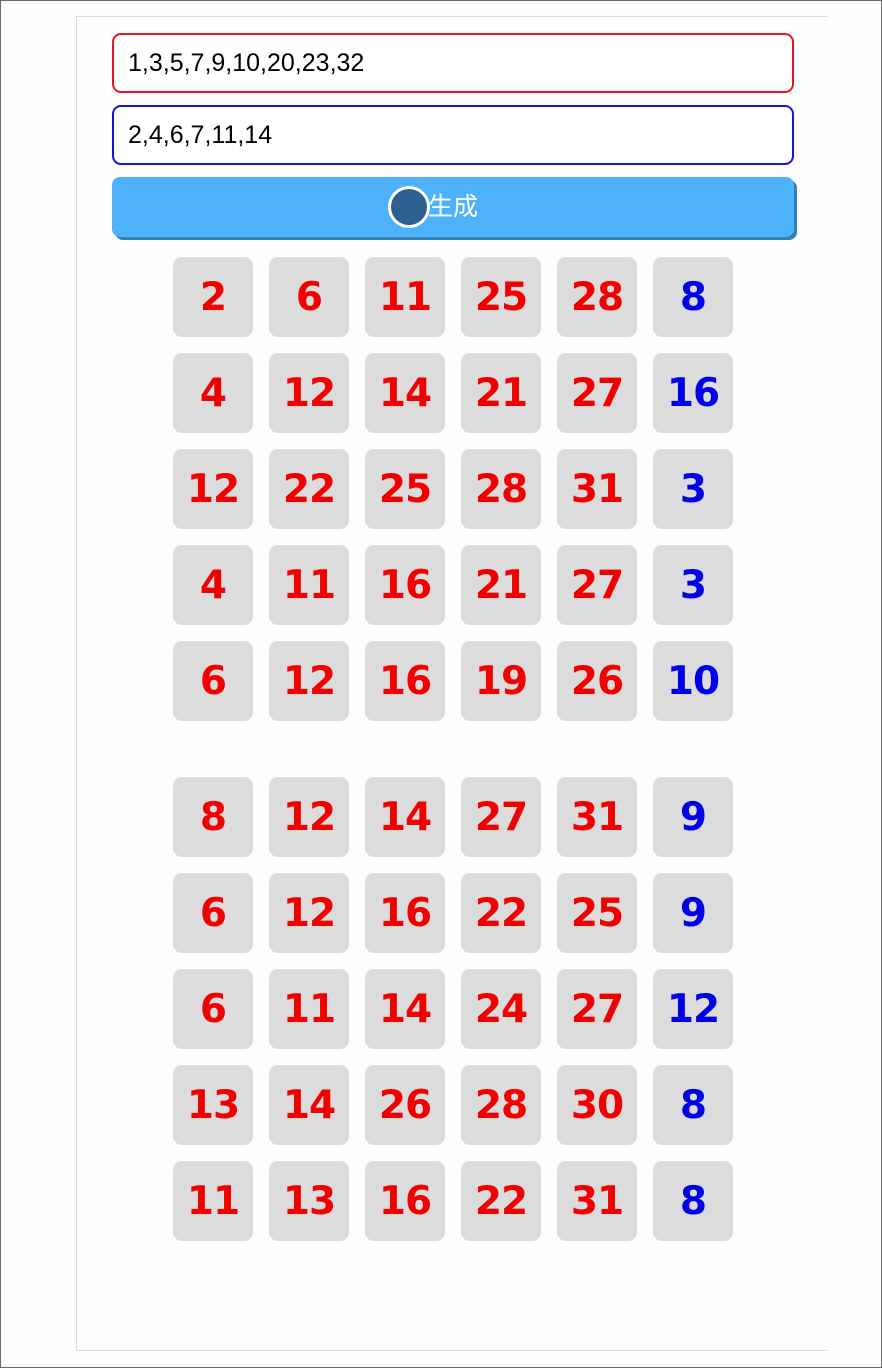  What do you see at coordinates (597, 1105) in the screenshot?
I see `red-ball: 30` at bounding box center [597, 1105].